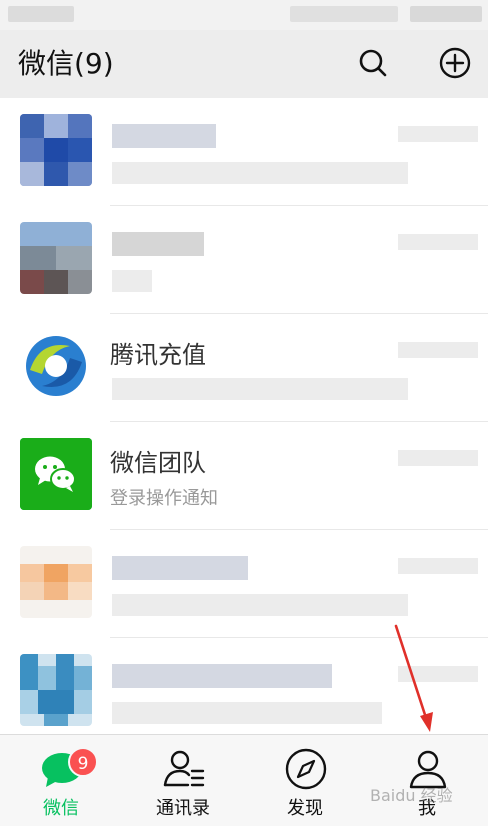 The height and width of the screenshot is (826, 488). What do you see at coordinates (427, 780) in the screenshot?
I see `tab-me: 我` at bounding box center [427, 780].